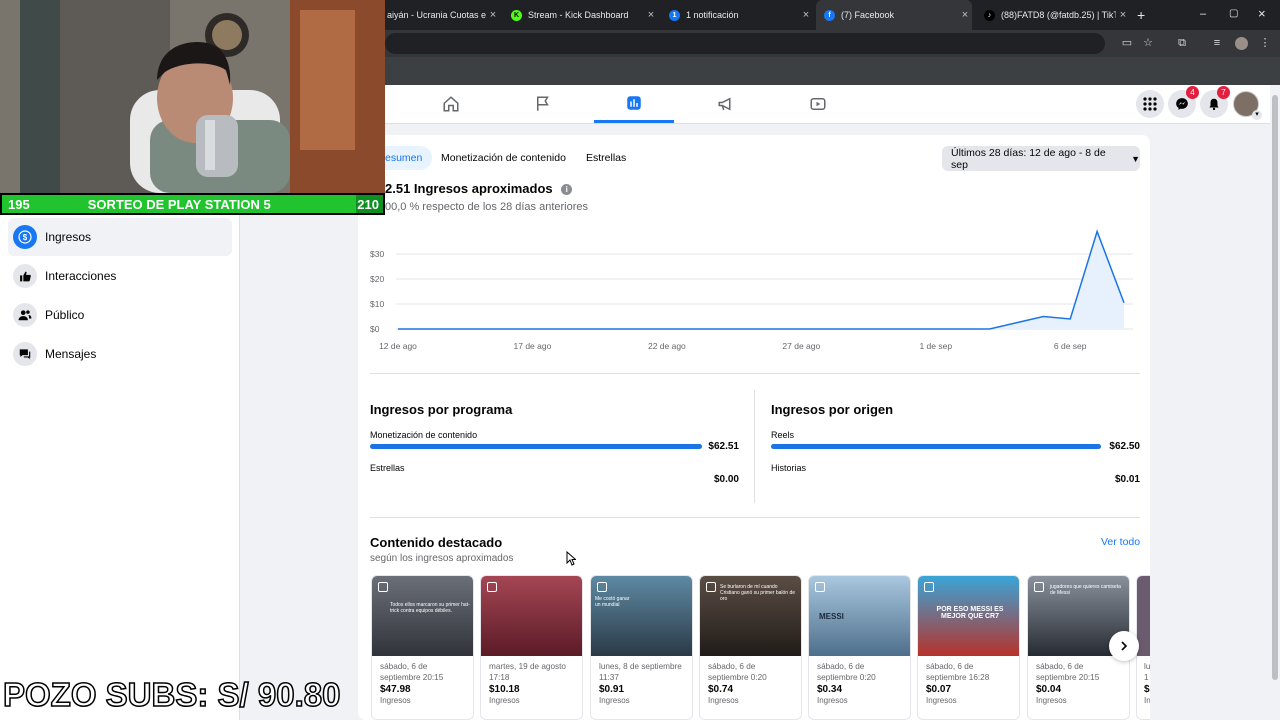 The height and width of the screenshot is (720, 1280). I want to click on browser-tab-active: f (7) Facebook ×, so click(894, 15).